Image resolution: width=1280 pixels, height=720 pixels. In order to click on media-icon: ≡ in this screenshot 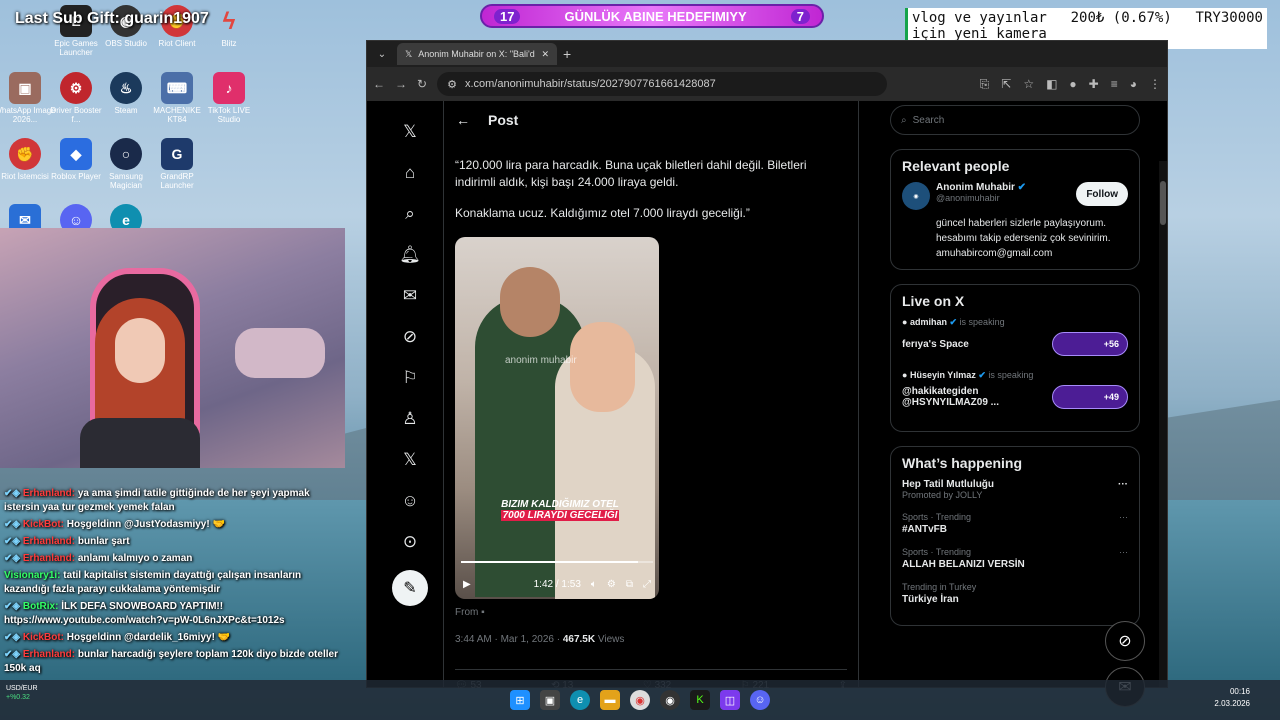, I will do `click(1114, 84)`.